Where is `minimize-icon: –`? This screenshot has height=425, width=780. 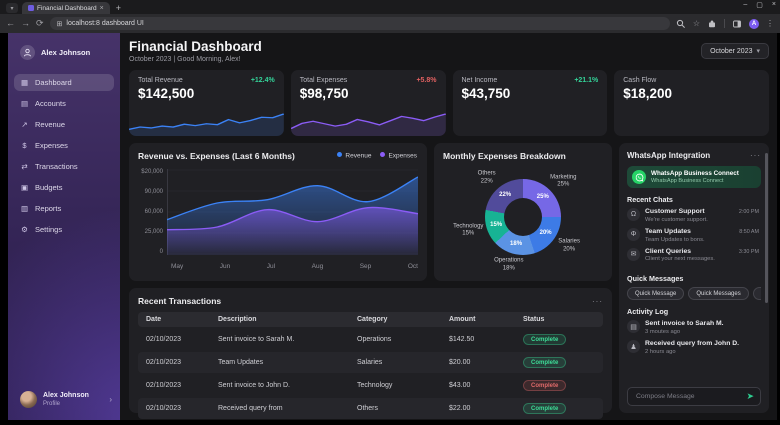
minimize-icon: – is located at coordinates (745, 5).